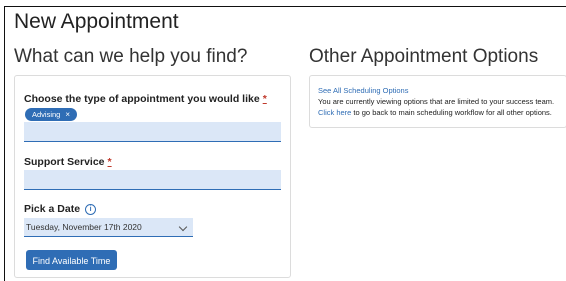 Image resolution: width=566 pixels, height=281 pixels. What do you see at coordinates (183, 227) in the screenshot?
I see `chevron-down-icon` at bounding box center [183, 227].